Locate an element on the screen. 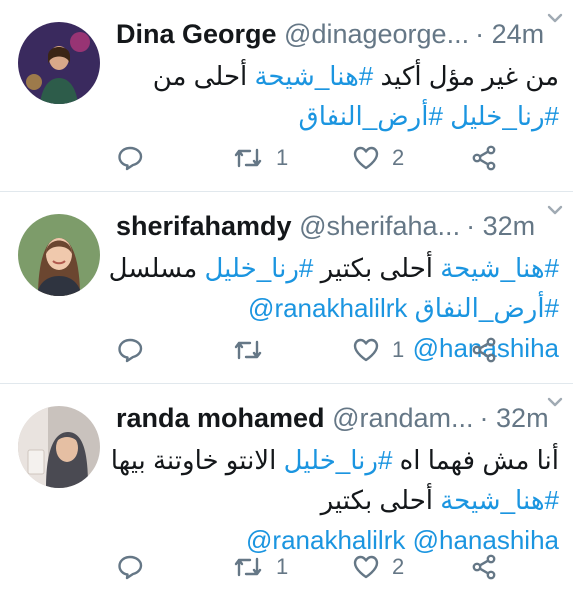 Image resolution: width=573 pixels, height=600 pixels. retweet-button is located at coordinates (248, 350).